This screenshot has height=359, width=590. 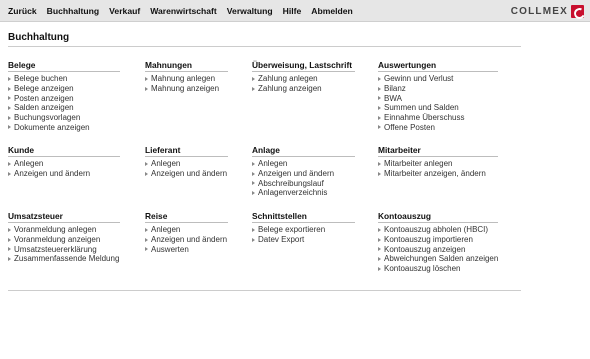 What do you see at coordinates (424, 118) in the screenshot?
I see `menu-link-label: Einnahme Überschuss` at bounding box center [424, 118].